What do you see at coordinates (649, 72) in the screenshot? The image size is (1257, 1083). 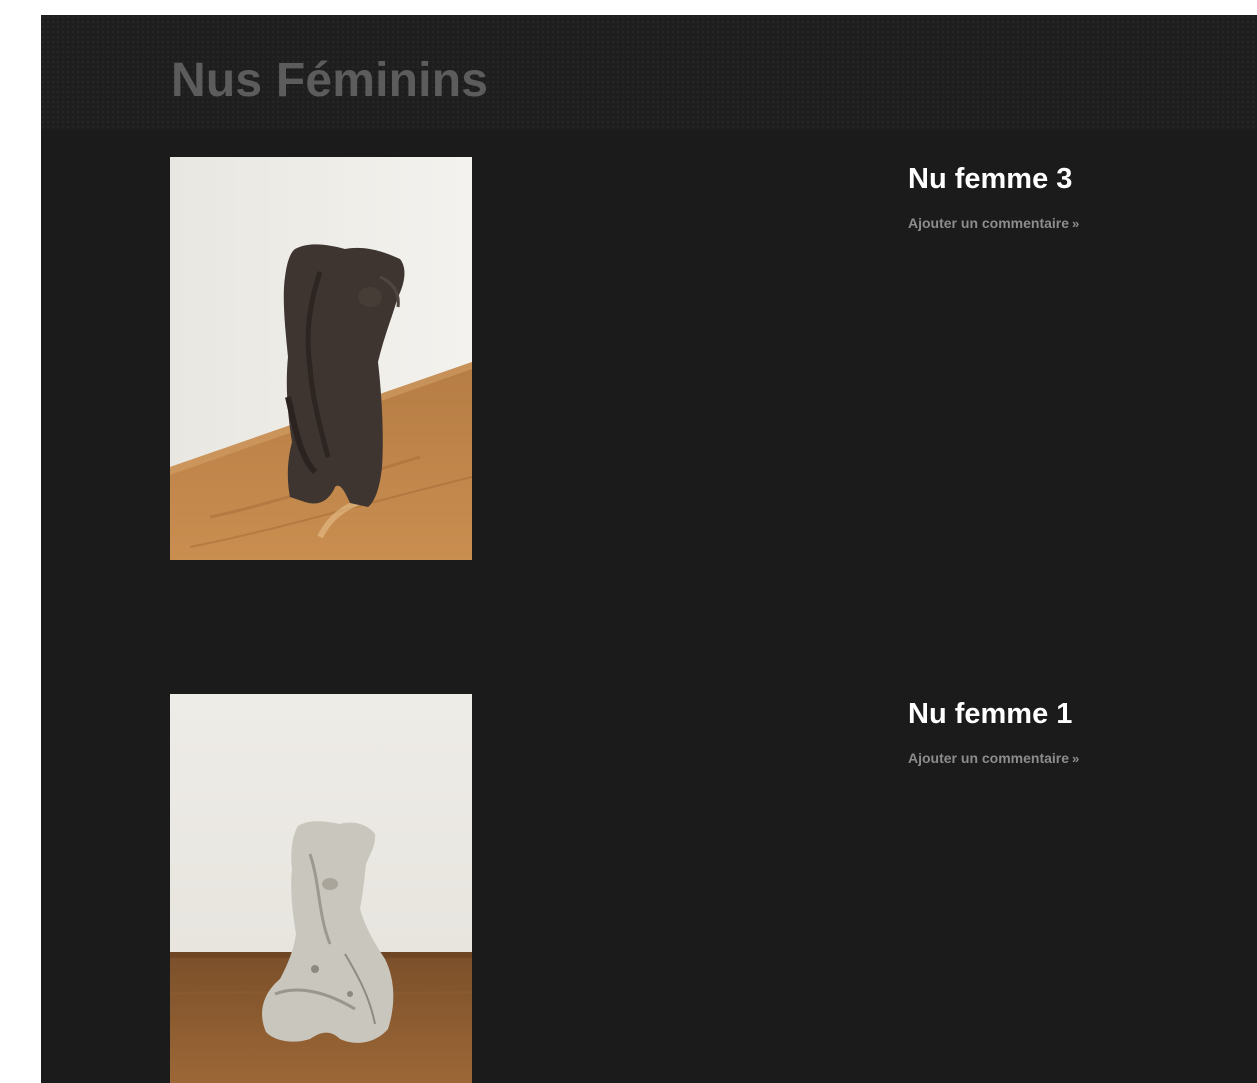 I see `page-header: Nus Féminins` at bounding box center [649, 72].